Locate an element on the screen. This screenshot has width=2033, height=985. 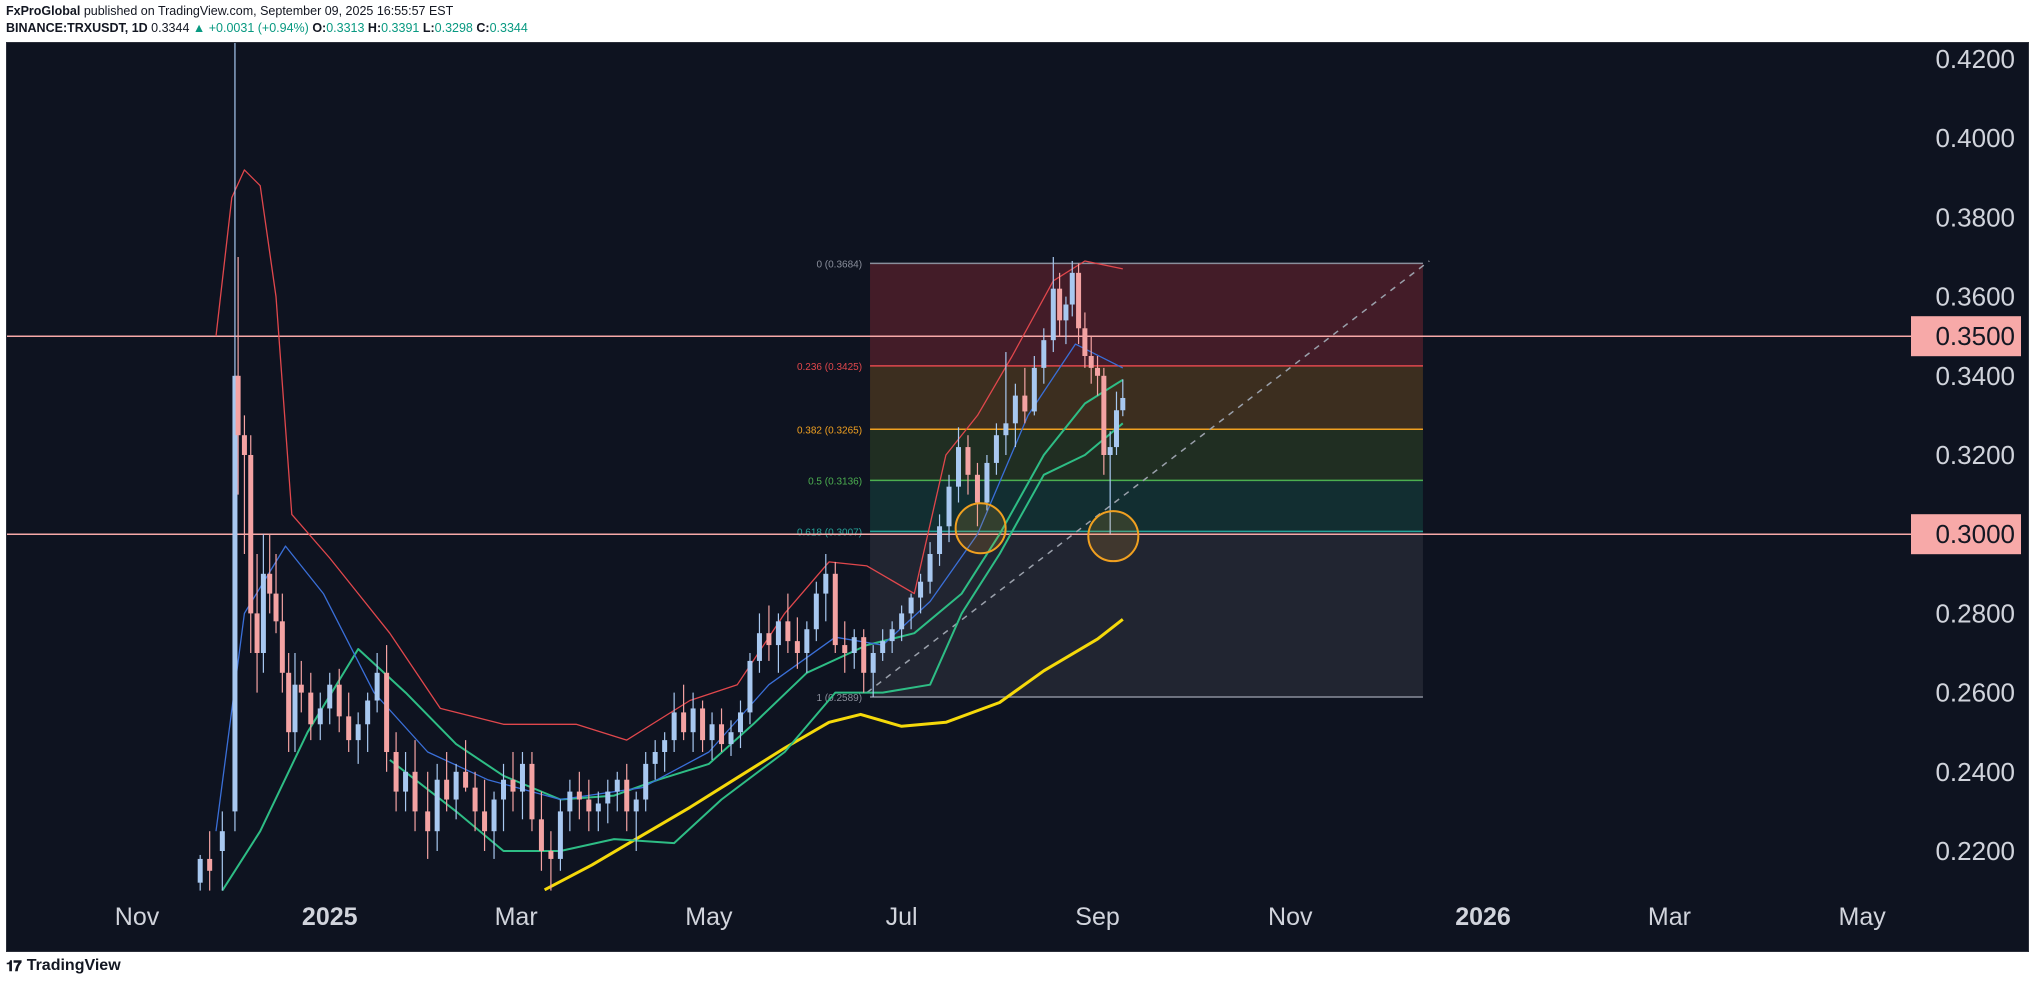
fib-level-label: 0.618 (0.3007) is located at coordinates (829, 532).